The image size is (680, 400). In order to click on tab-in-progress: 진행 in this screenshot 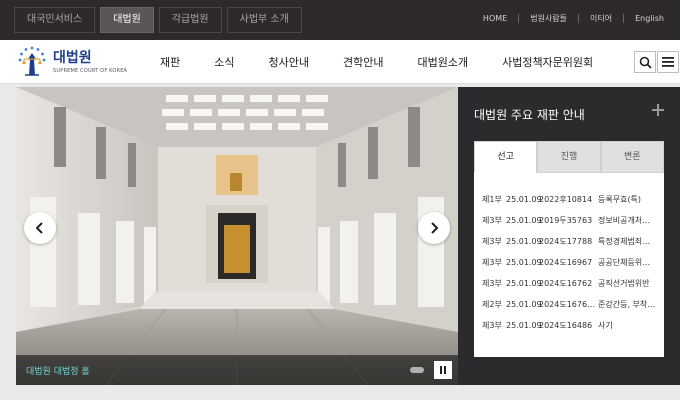, I will do `click(569, 157)`.